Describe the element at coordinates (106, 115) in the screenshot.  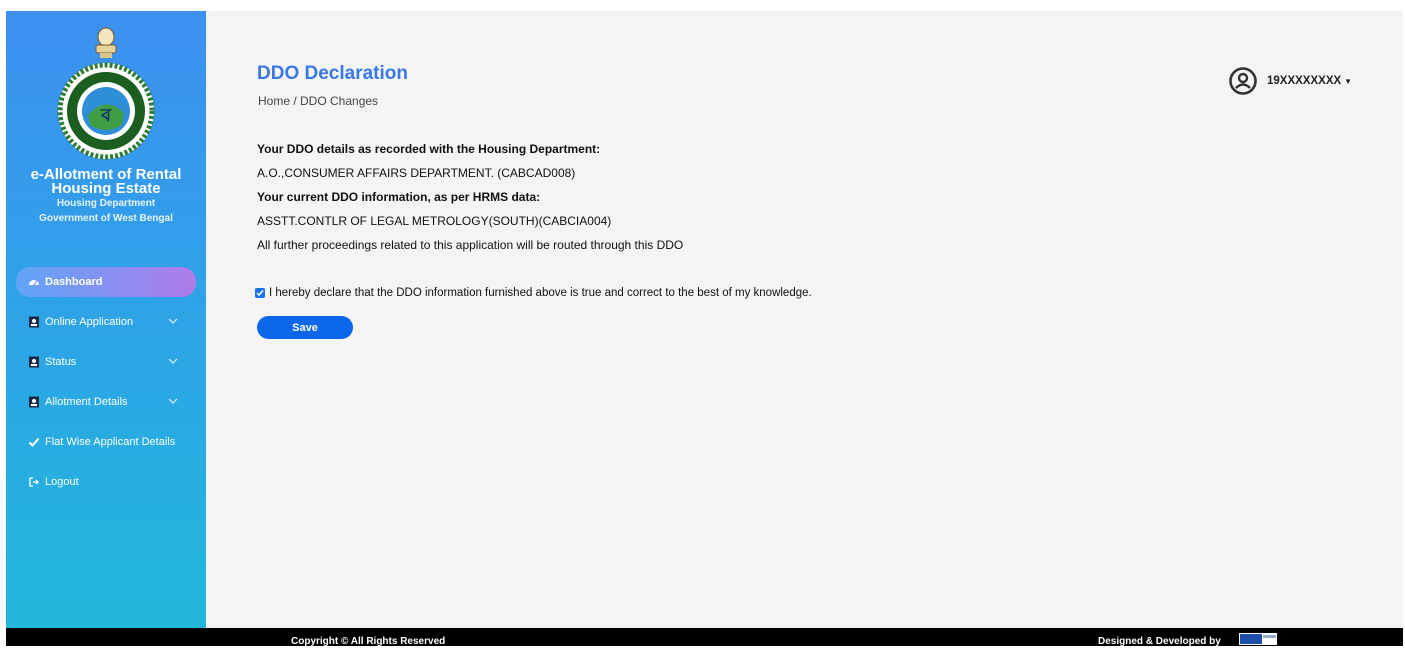
I see `svg-text: ব` at that location.